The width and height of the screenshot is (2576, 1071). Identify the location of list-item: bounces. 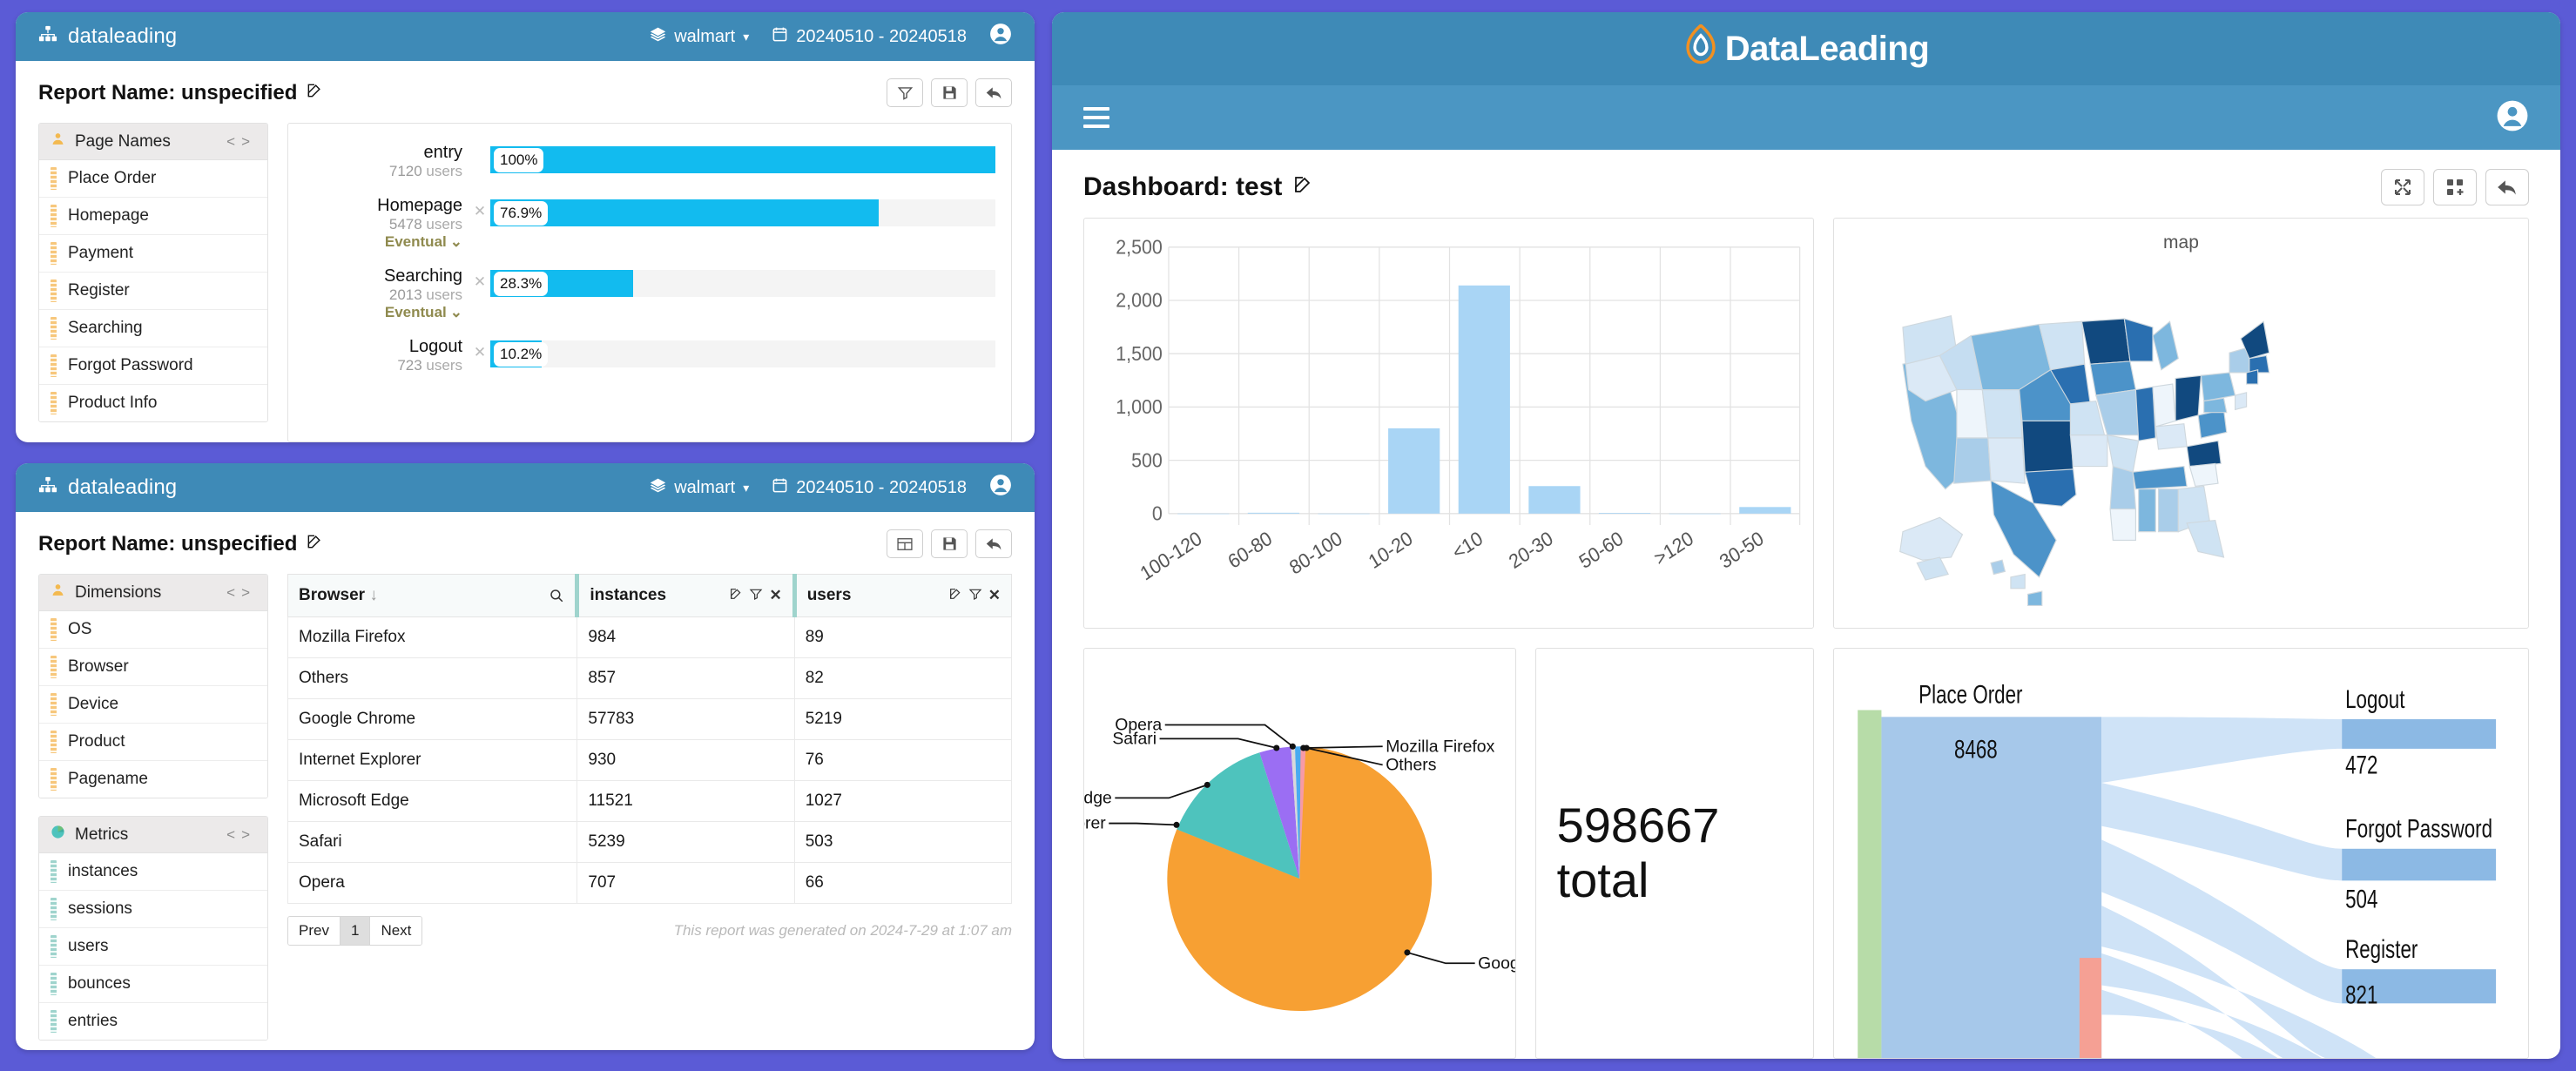
(153, 984).